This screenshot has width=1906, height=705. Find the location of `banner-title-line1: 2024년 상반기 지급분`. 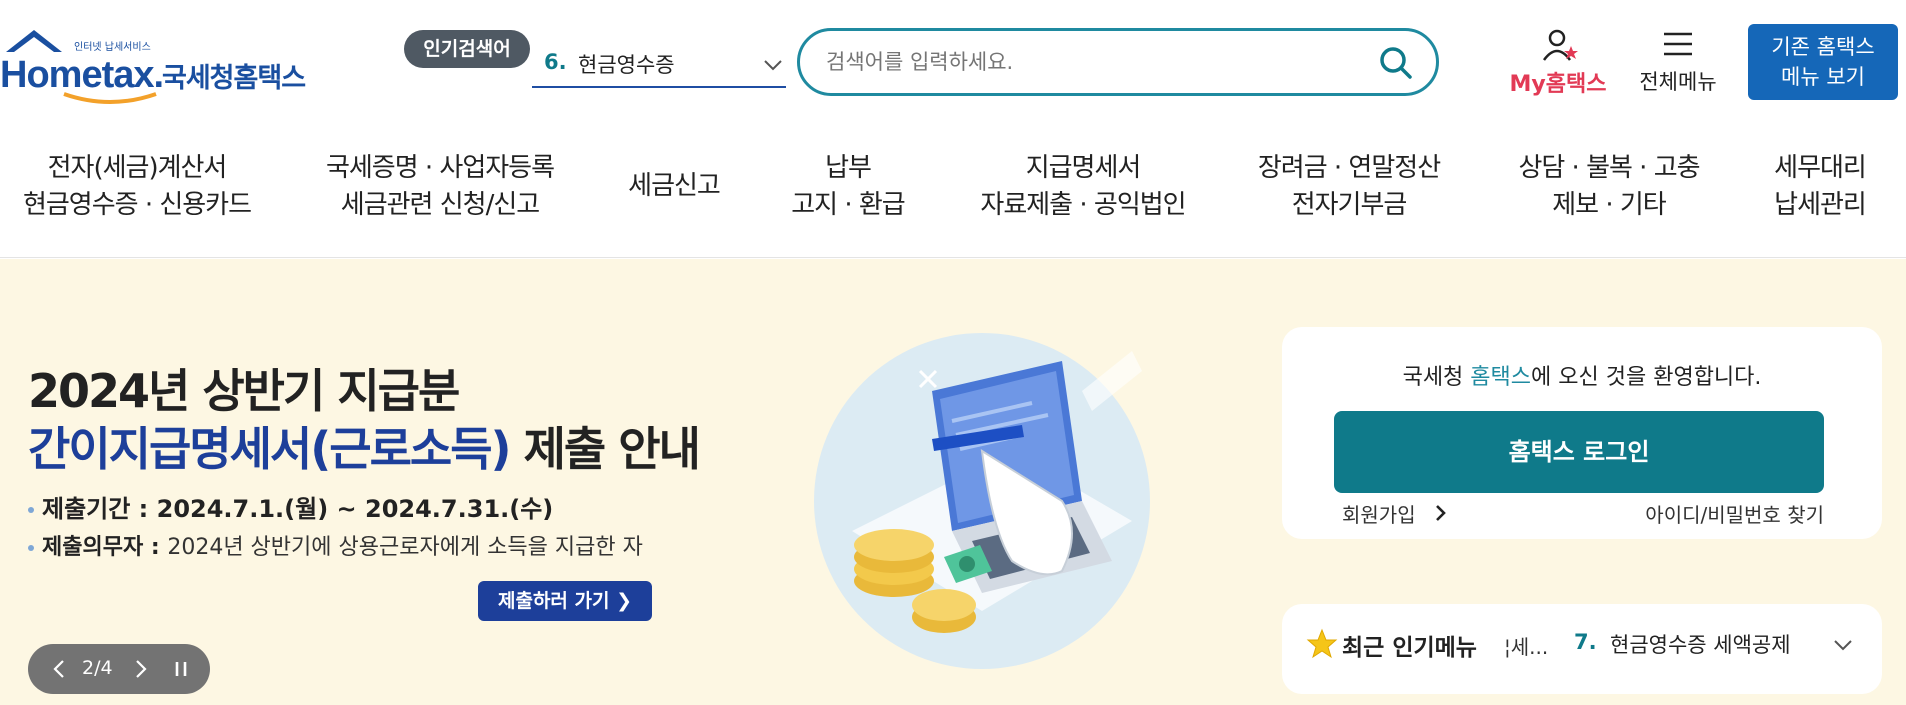

banner-title-line1: 2024년 상반기 지급분 is located at coordinates (244, 391).